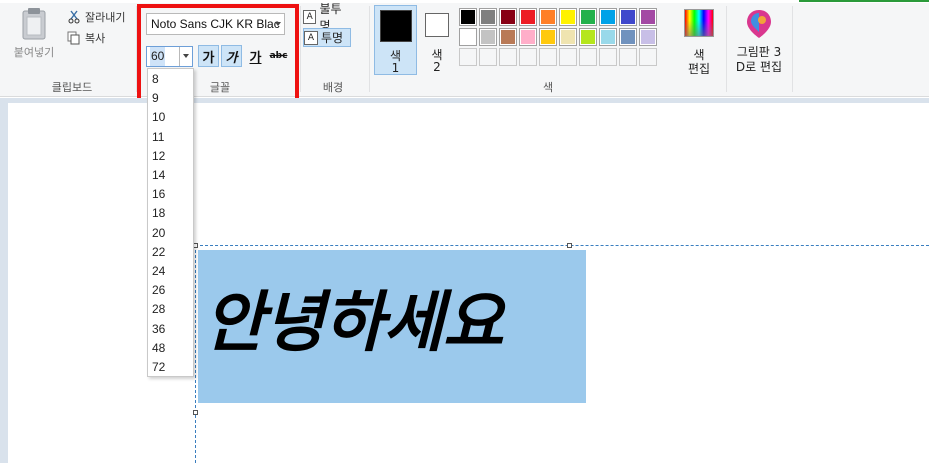 The height and width of the screenshot is (463, 929). What do you see at coordinates (759, 67) in the screenshot?
I see `paint3d-label-2: D로 편집` at bounding box center [759, 67].